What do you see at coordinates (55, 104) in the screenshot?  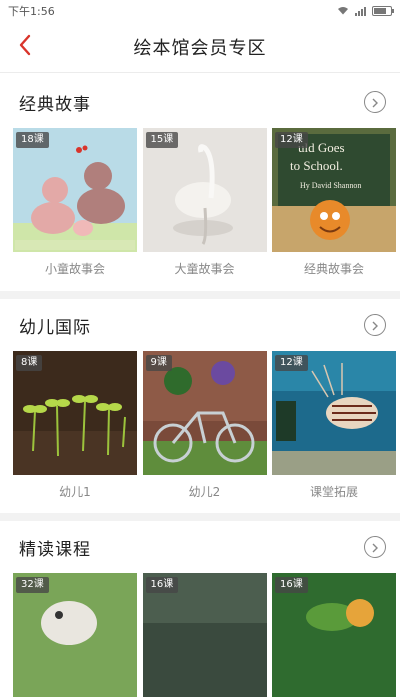 I see `section-title: 经典故事` at bounding box center [55, 104].